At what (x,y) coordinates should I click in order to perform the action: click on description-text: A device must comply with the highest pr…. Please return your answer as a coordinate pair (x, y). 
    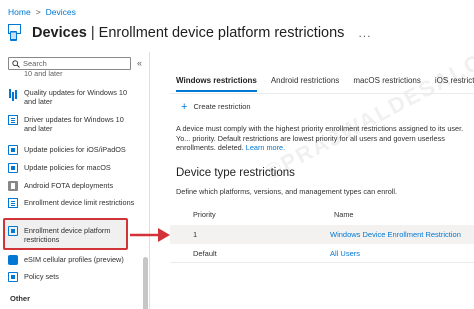
    Looking at the image, I should click on (320, 138).